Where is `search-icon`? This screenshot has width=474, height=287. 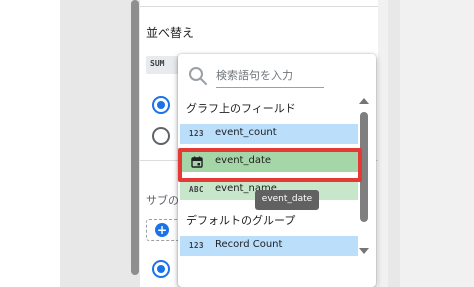 search-icon is located at coordinates (198, 76).